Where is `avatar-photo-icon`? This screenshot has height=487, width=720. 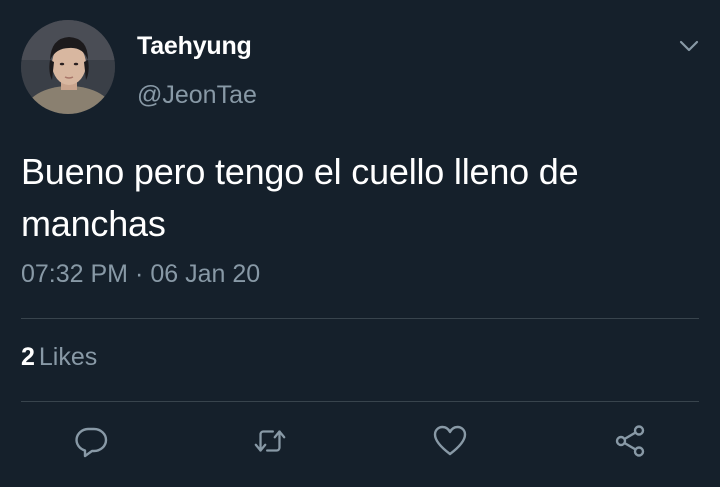 avatar-photo-icon is located at coordinates (68, 67).